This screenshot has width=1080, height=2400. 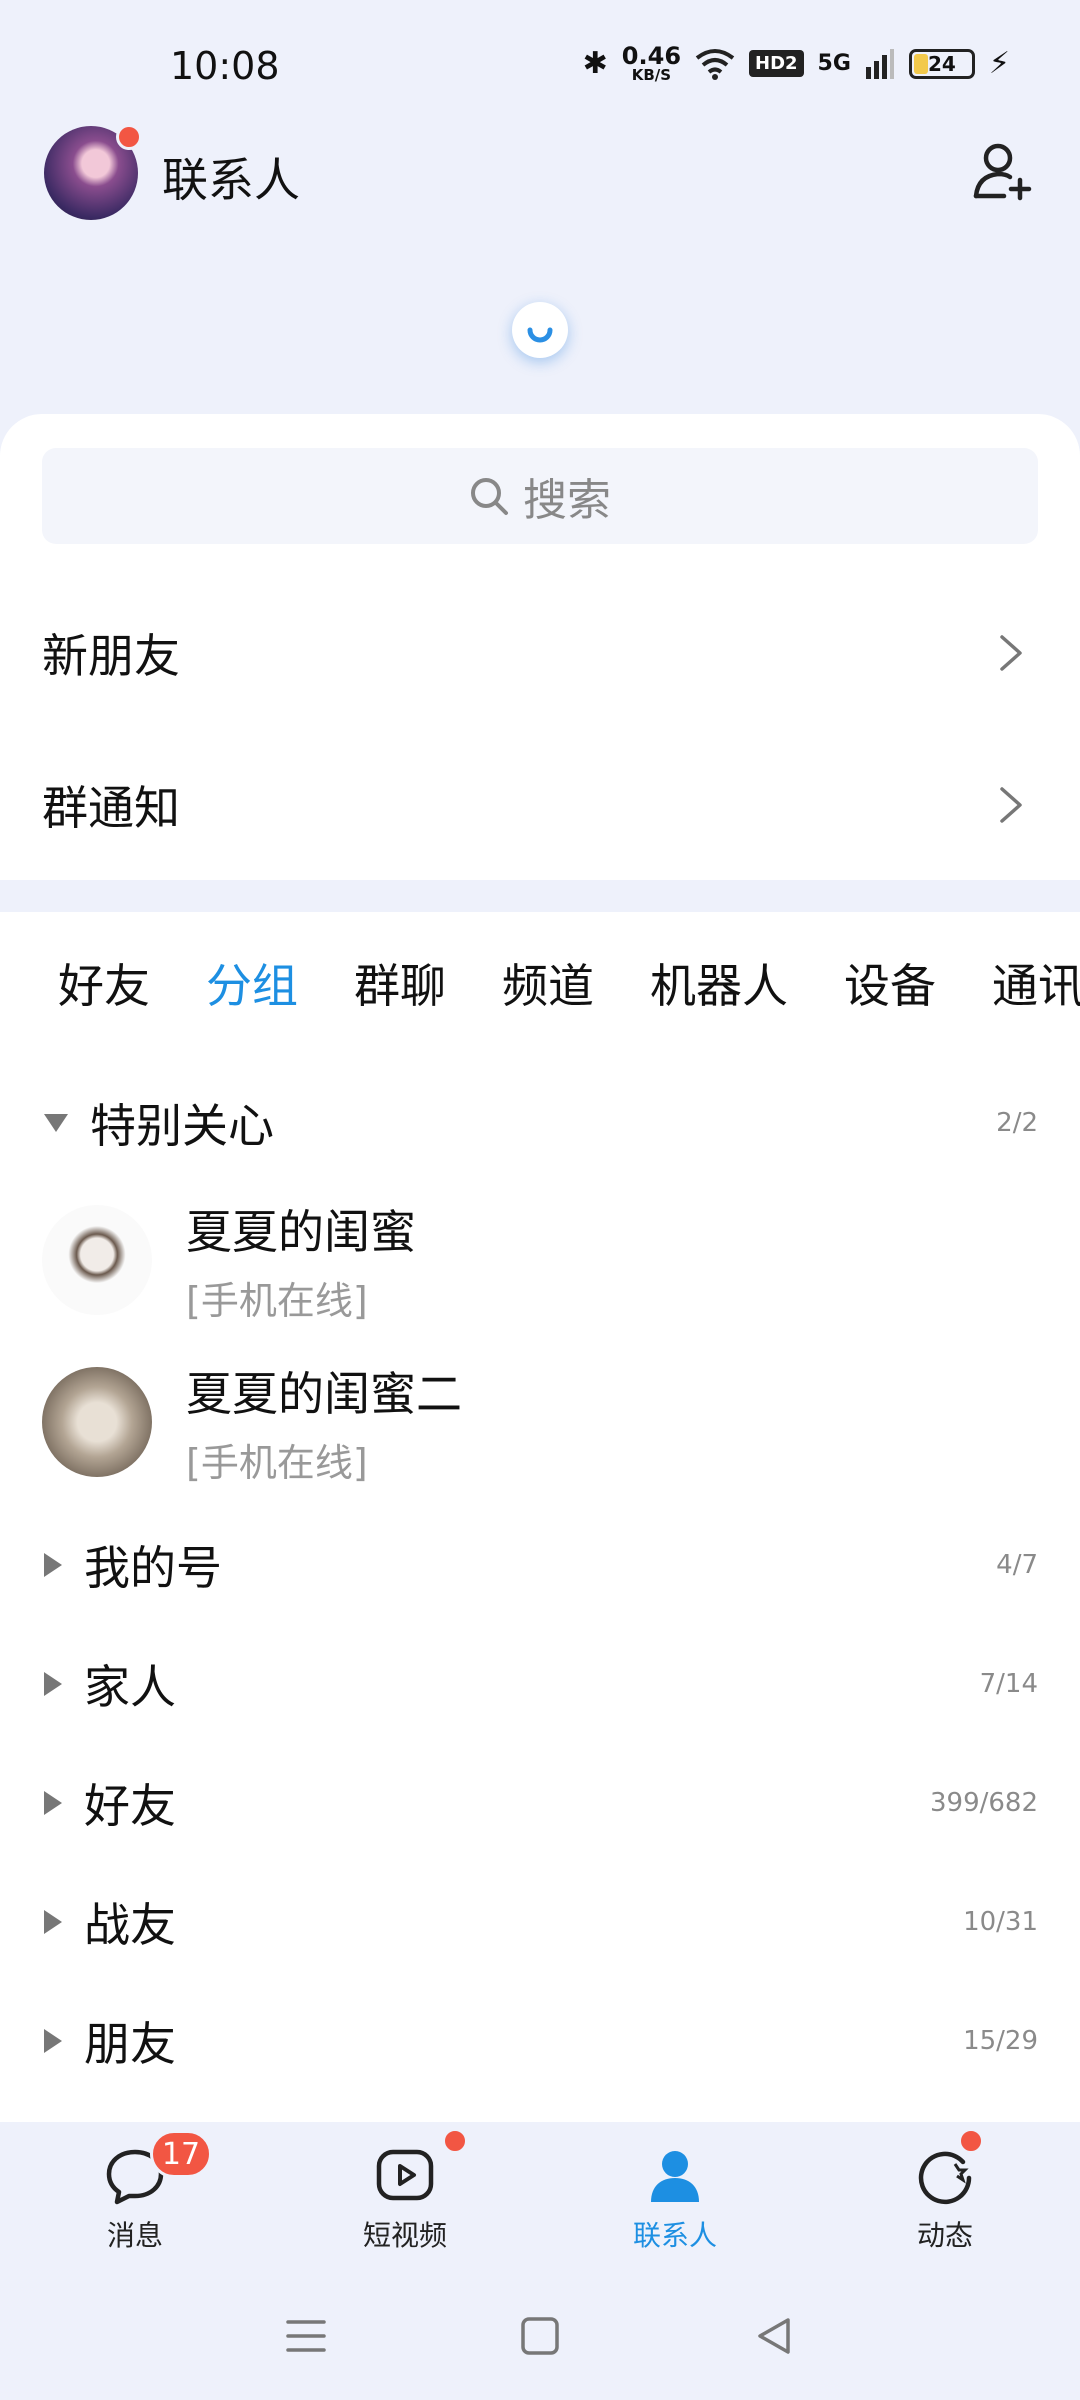 I want to click on video-icon, so click(x=405, y=2175).